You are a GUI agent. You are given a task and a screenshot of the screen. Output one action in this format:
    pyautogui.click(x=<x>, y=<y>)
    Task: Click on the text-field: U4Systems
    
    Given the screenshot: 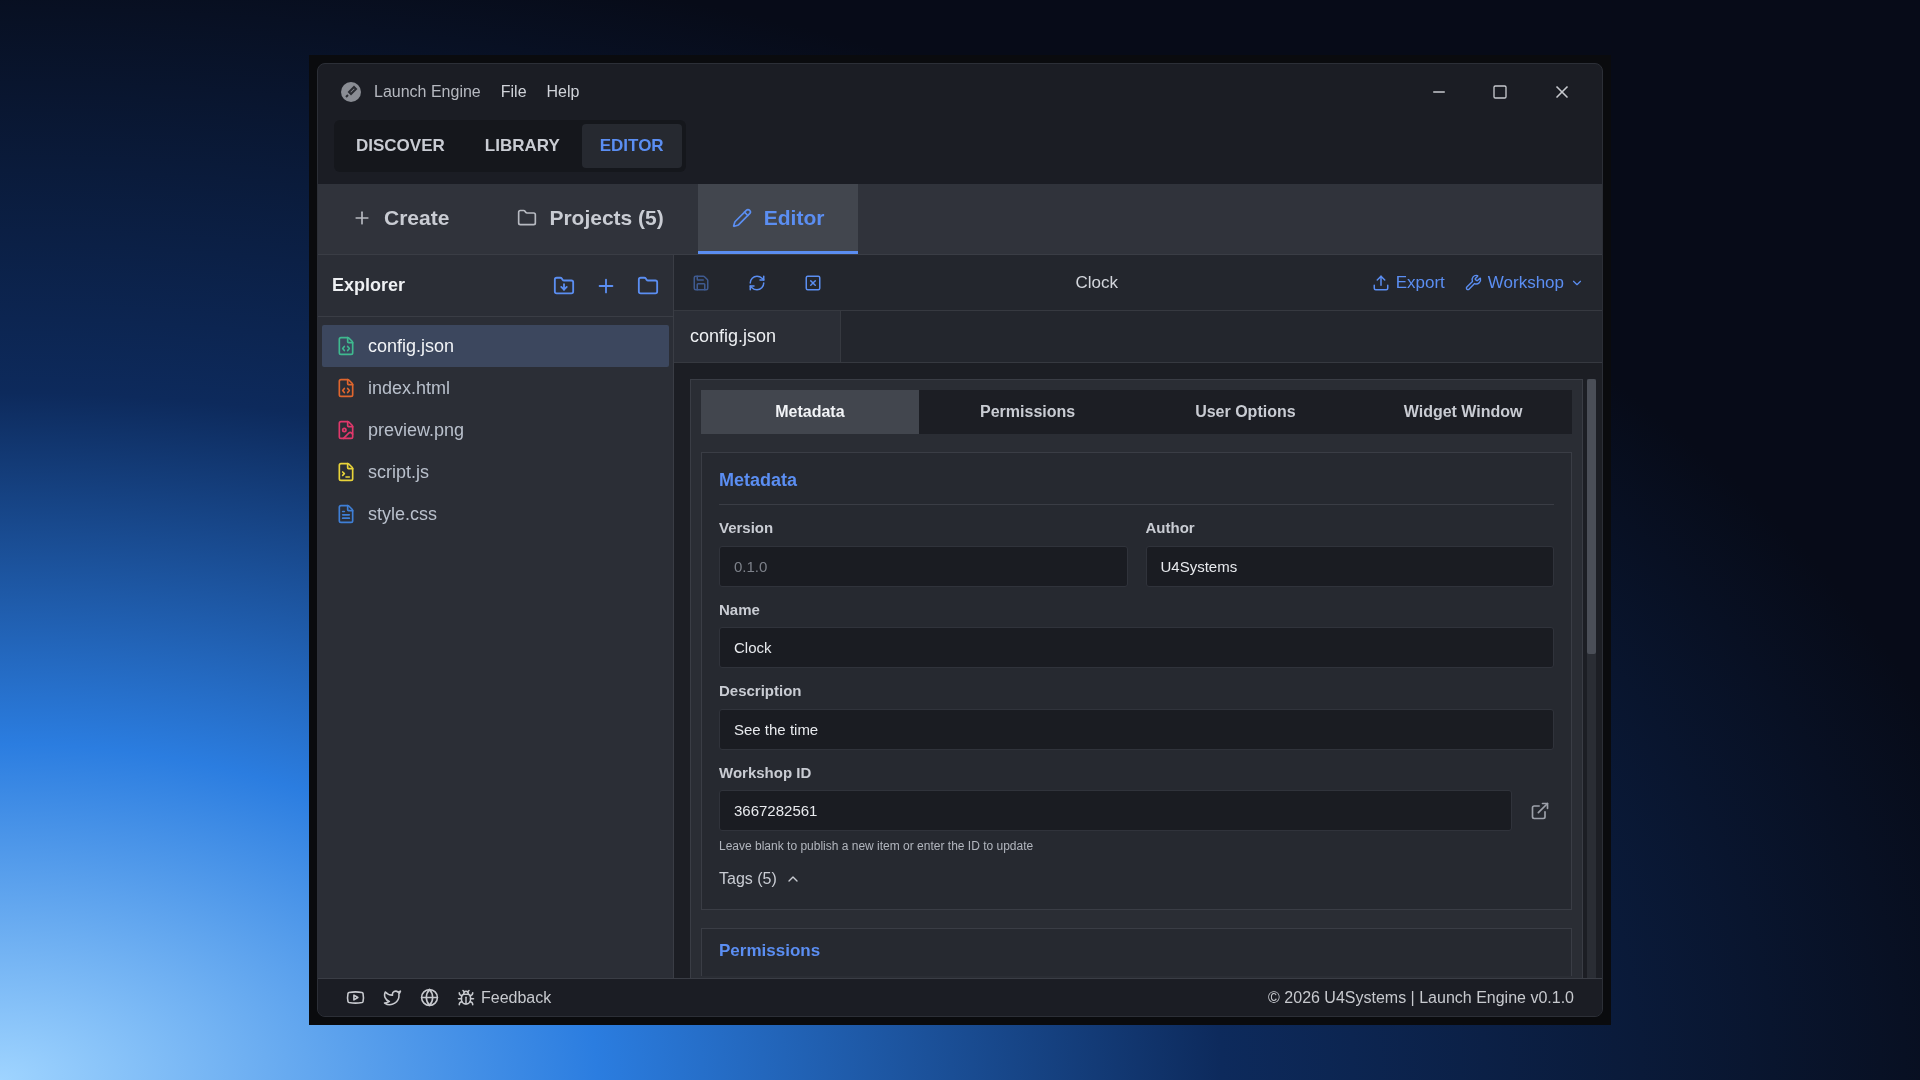 What is the action you would take?
    pyautogui.click(x=1349, y=566)
    